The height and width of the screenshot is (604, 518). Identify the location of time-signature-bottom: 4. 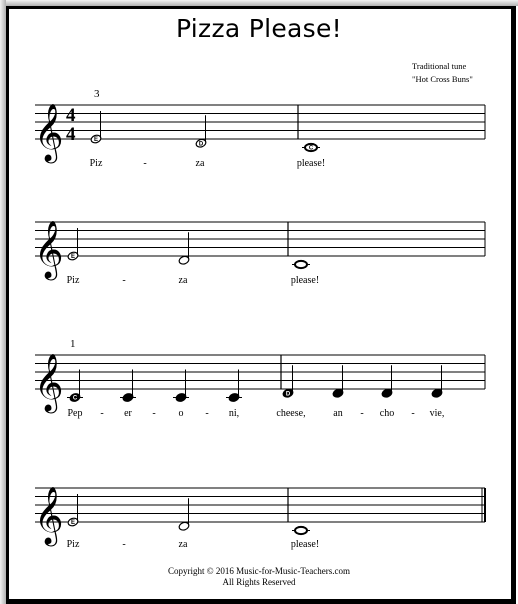
(71, 134).